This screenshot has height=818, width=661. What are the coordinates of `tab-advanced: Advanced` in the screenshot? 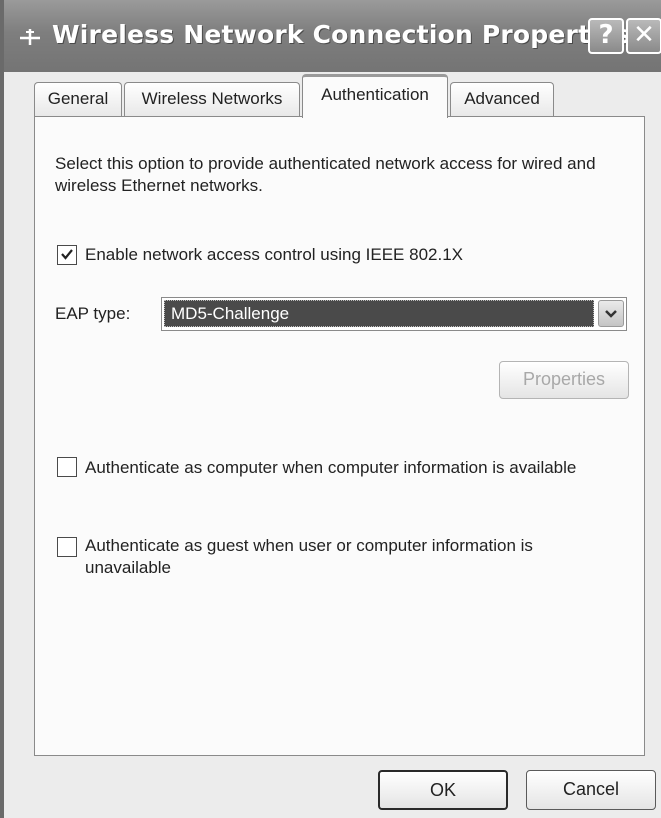 It's located at (502, 99).